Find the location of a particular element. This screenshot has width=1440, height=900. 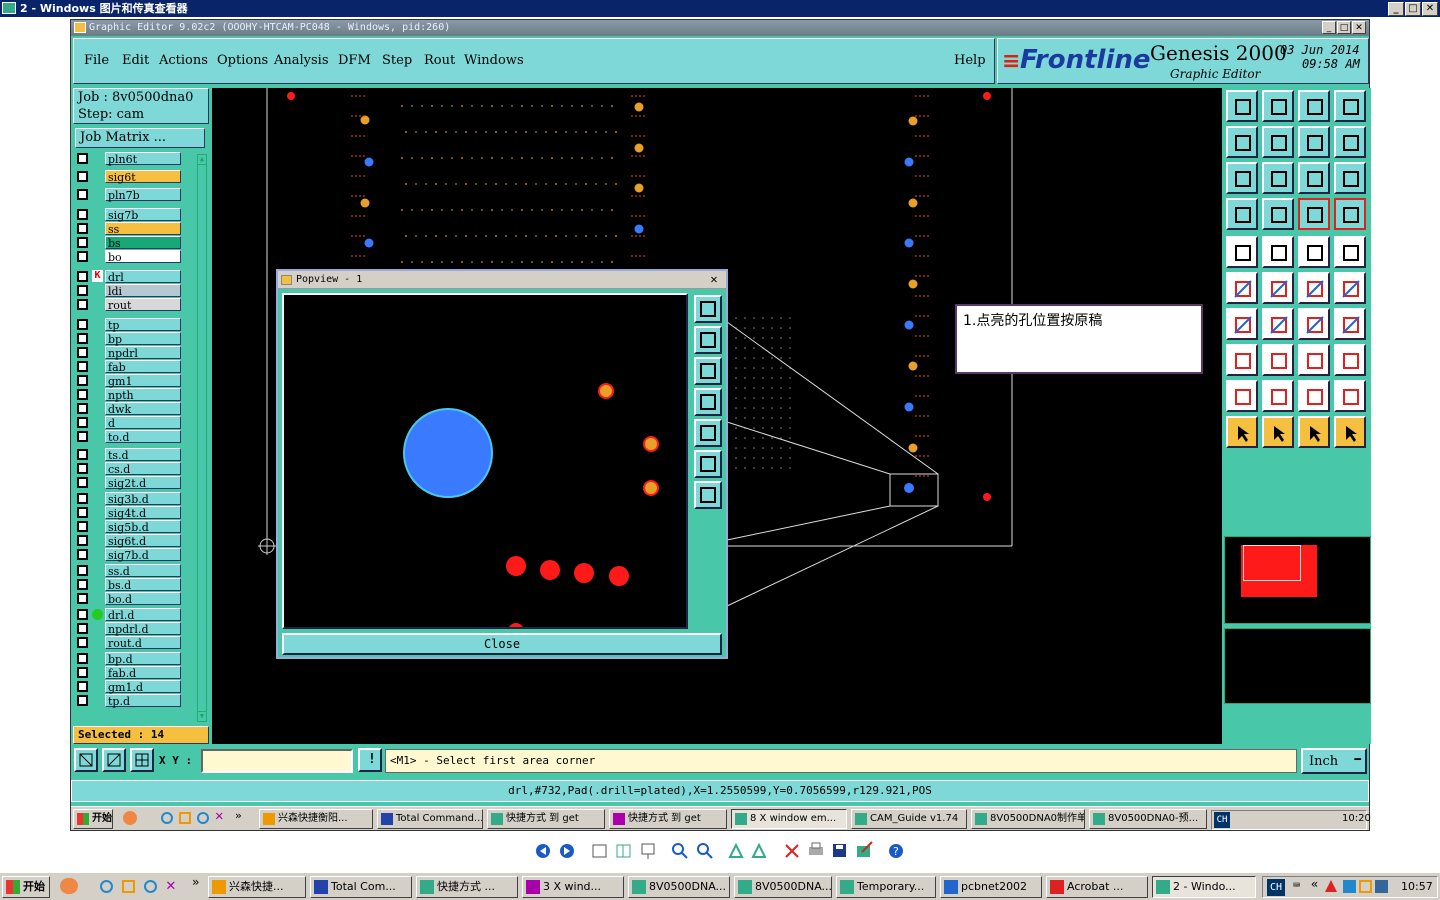

line-h-button is located at coordinates (1278, 360).